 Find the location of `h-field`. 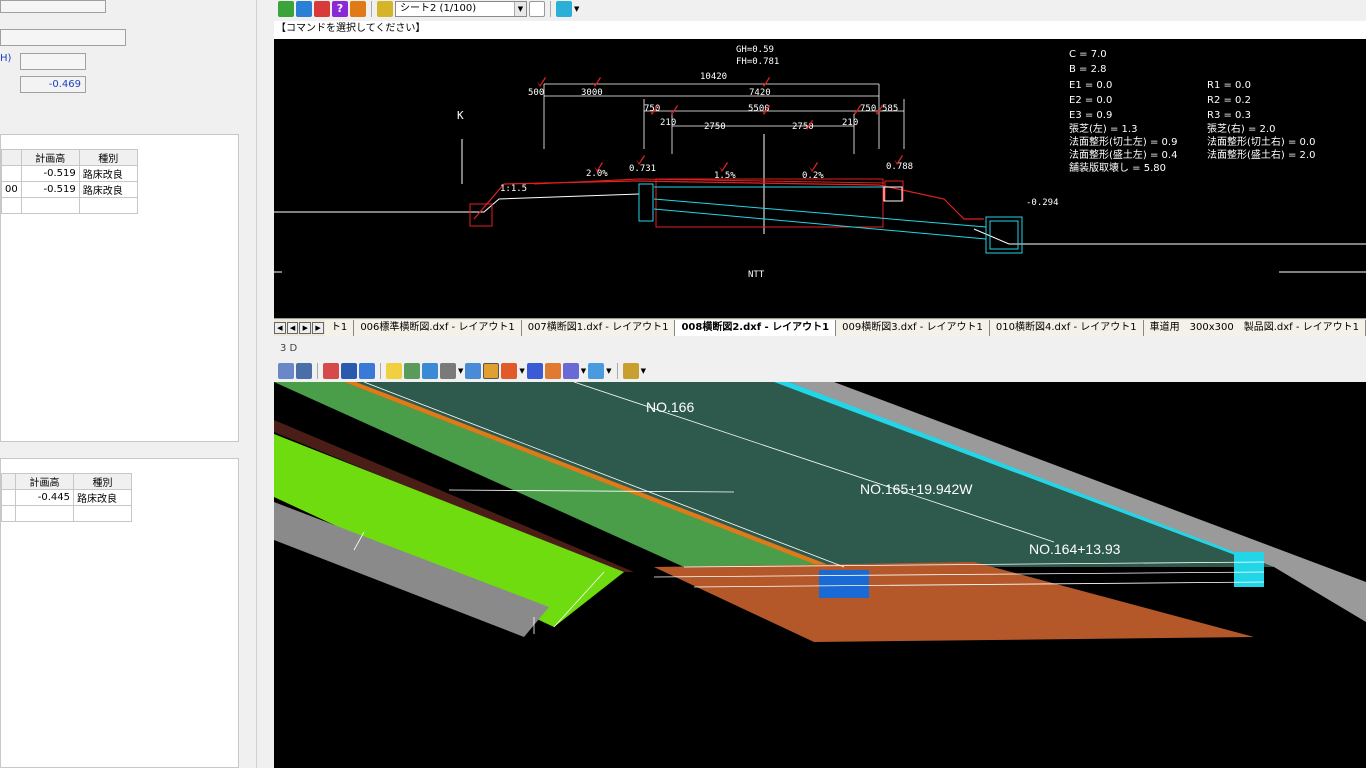

h-field is located at coordinates (53, 61).